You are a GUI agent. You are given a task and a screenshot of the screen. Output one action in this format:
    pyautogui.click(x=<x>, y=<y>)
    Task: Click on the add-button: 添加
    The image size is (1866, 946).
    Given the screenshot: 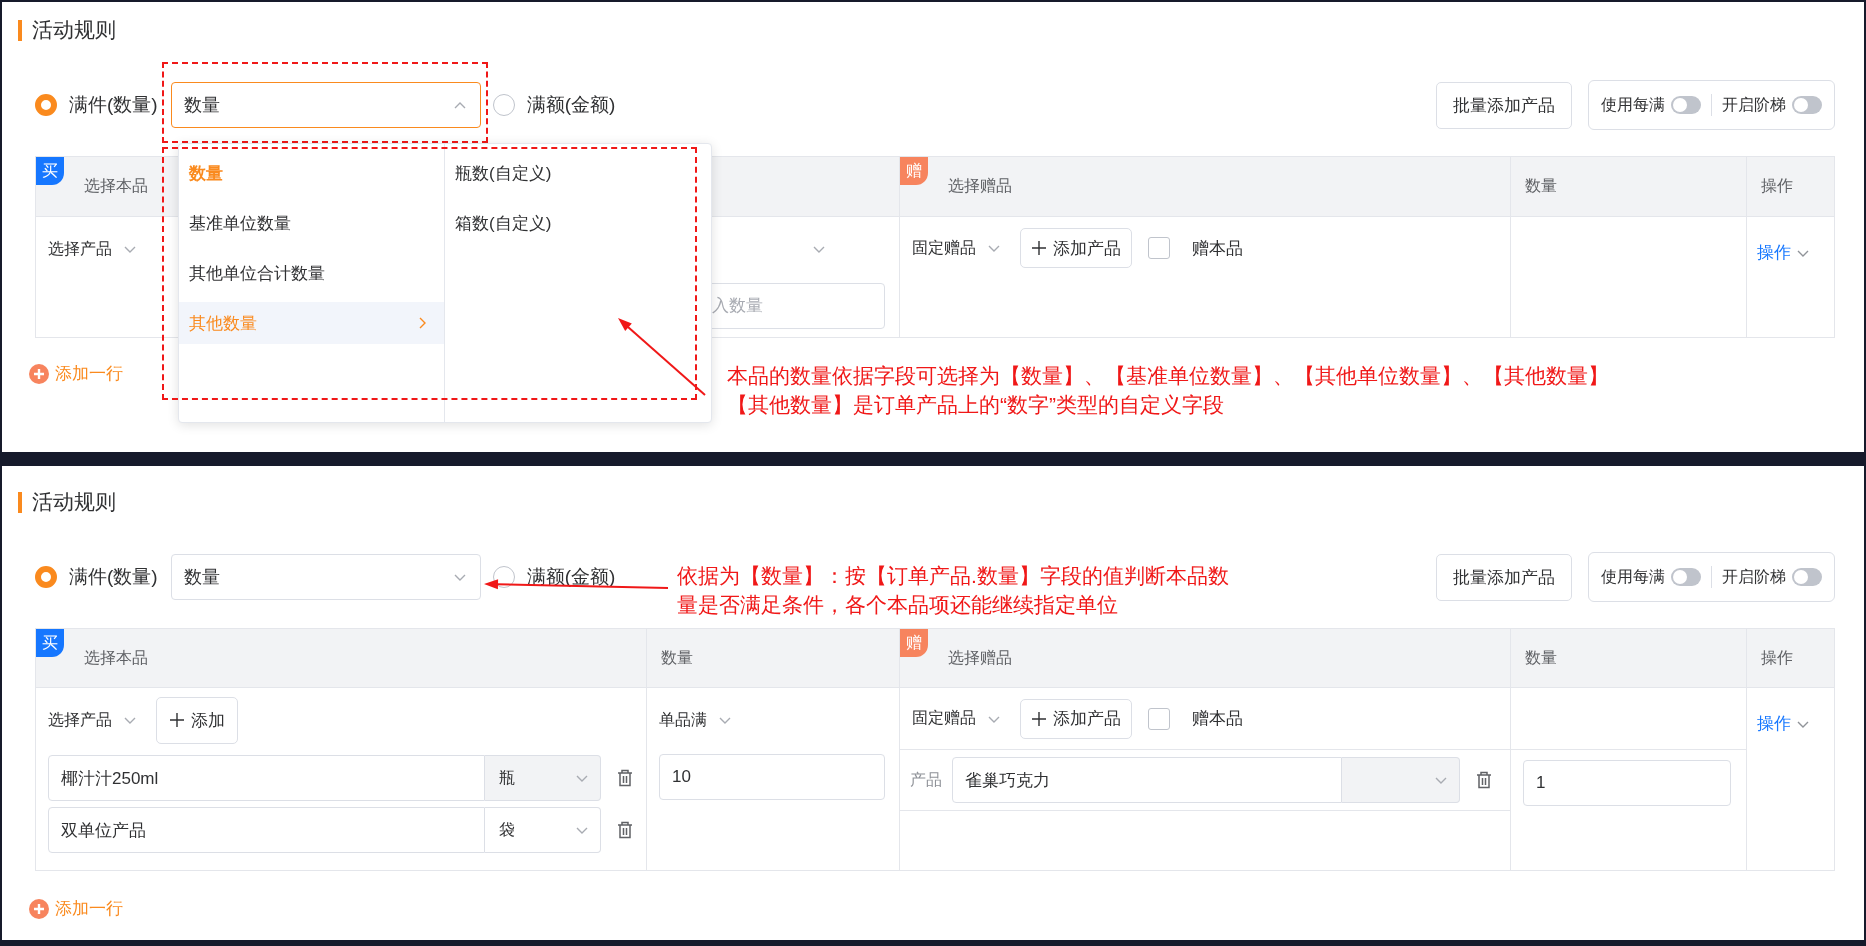 What is the action you would take?
    pyautogui.click(x=197, y=720)
    